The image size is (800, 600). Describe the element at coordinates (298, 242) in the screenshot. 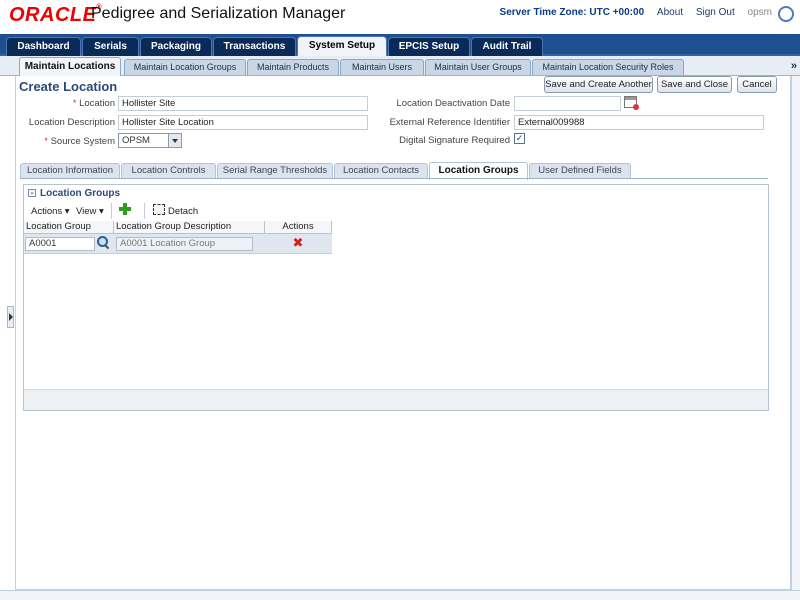

I see `delete-icon: ✖` at that location.